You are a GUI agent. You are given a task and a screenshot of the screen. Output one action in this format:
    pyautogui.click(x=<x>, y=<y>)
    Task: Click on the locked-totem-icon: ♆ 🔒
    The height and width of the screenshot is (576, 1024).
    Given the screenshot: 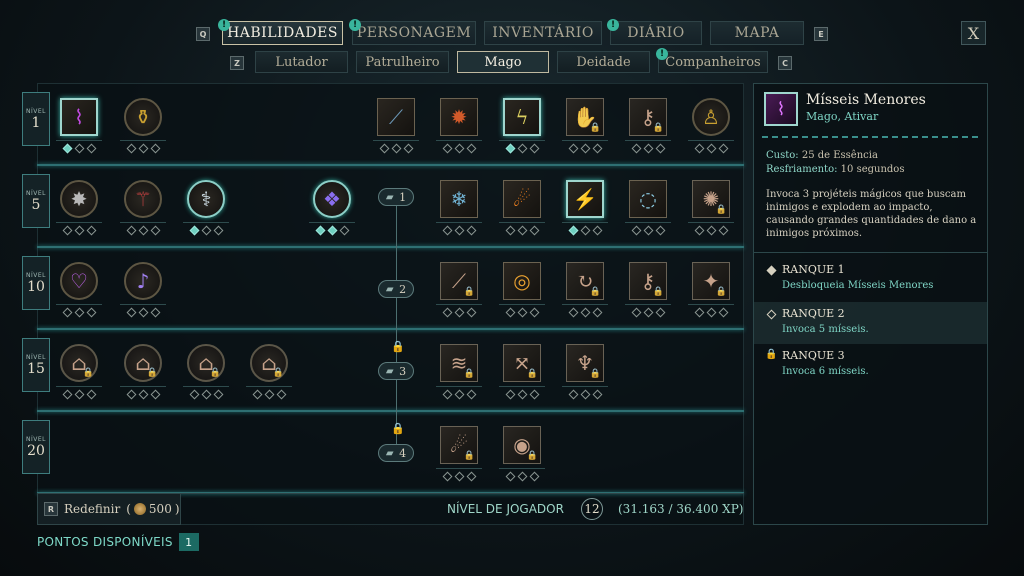 What is the action you would take?
    pyautogui.click(x=585, y=363)
    